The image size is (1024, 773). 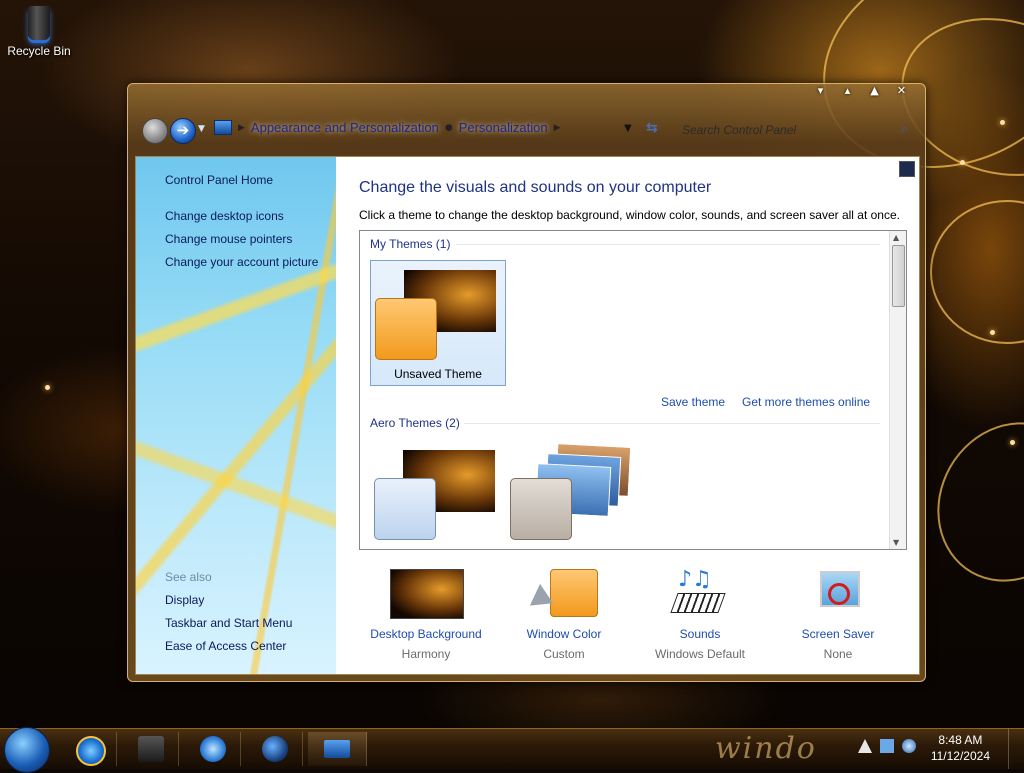 I want to click on start-button, so click(x=27, y=750).